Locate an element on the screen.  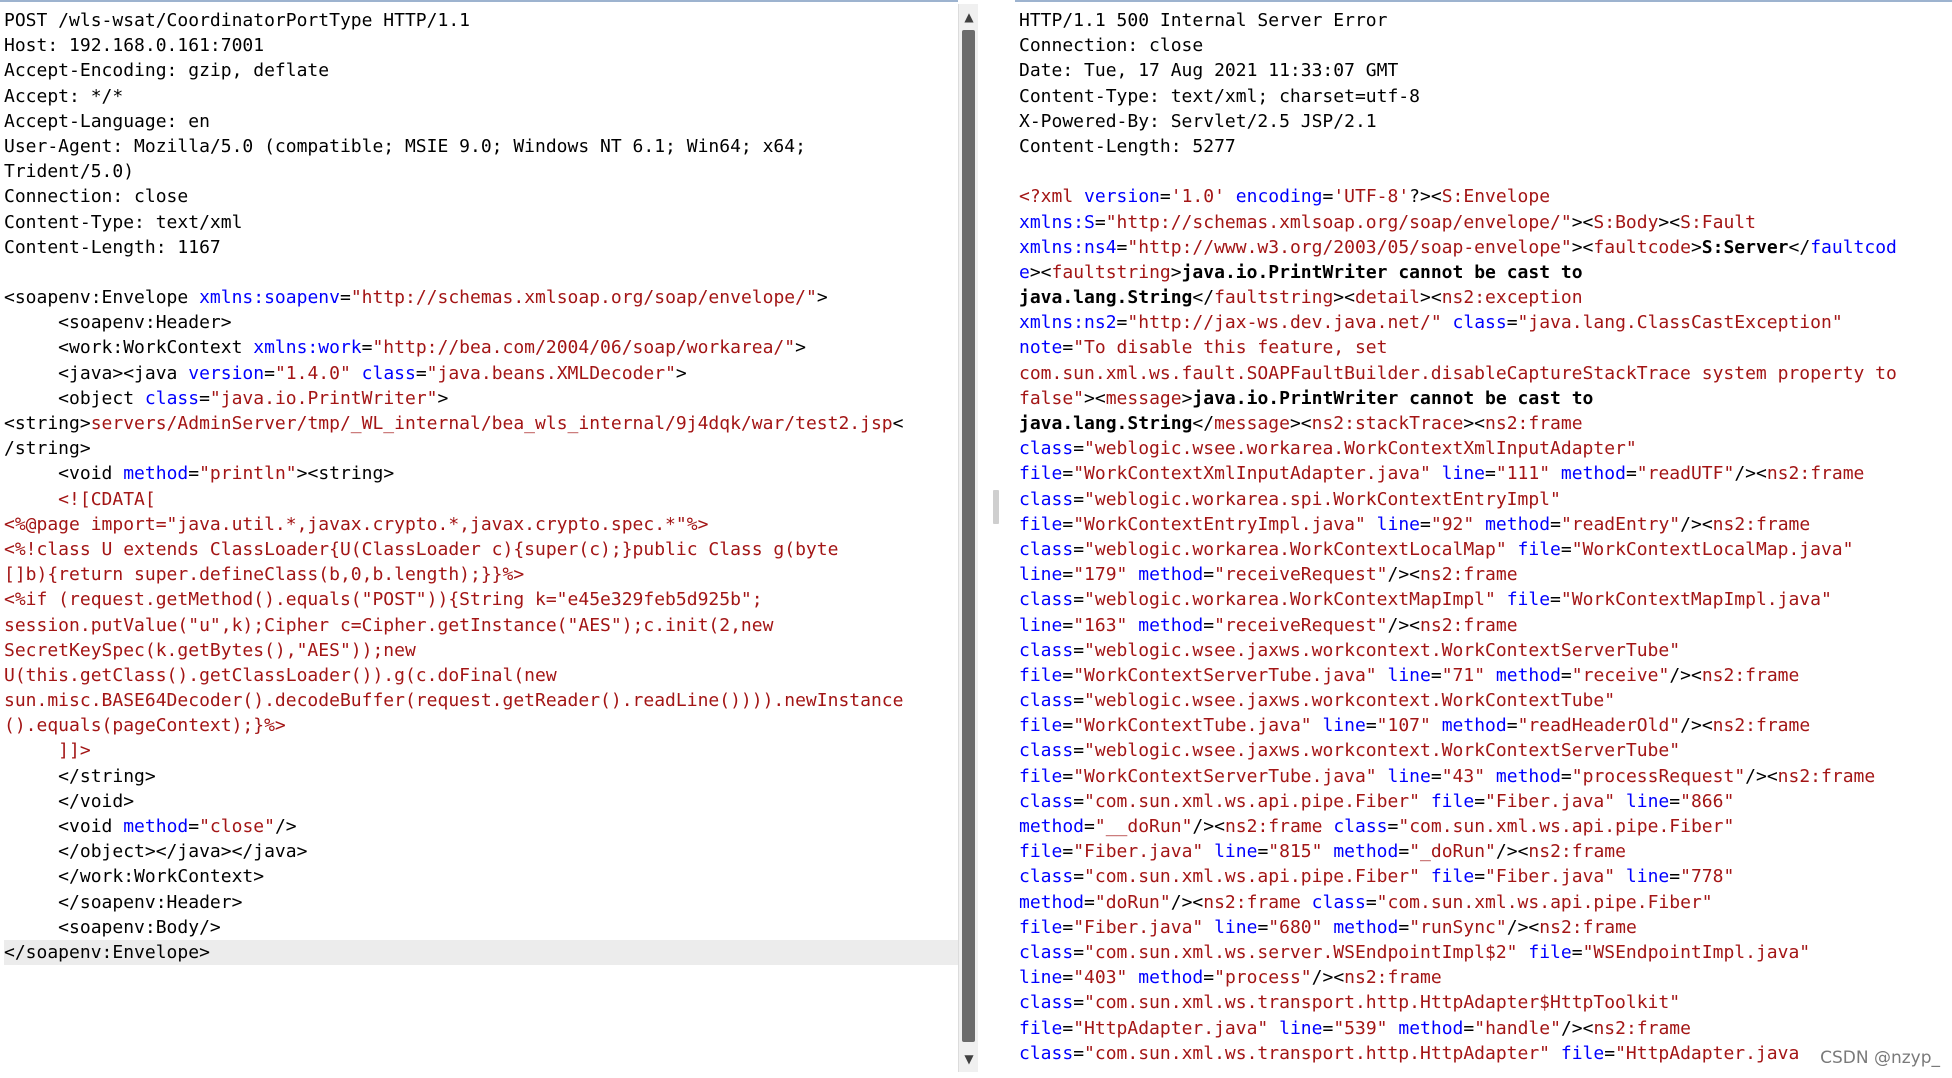
response-token: "WorkContextXmlInputAdapter.java" is located at coordinates (1252, 474).